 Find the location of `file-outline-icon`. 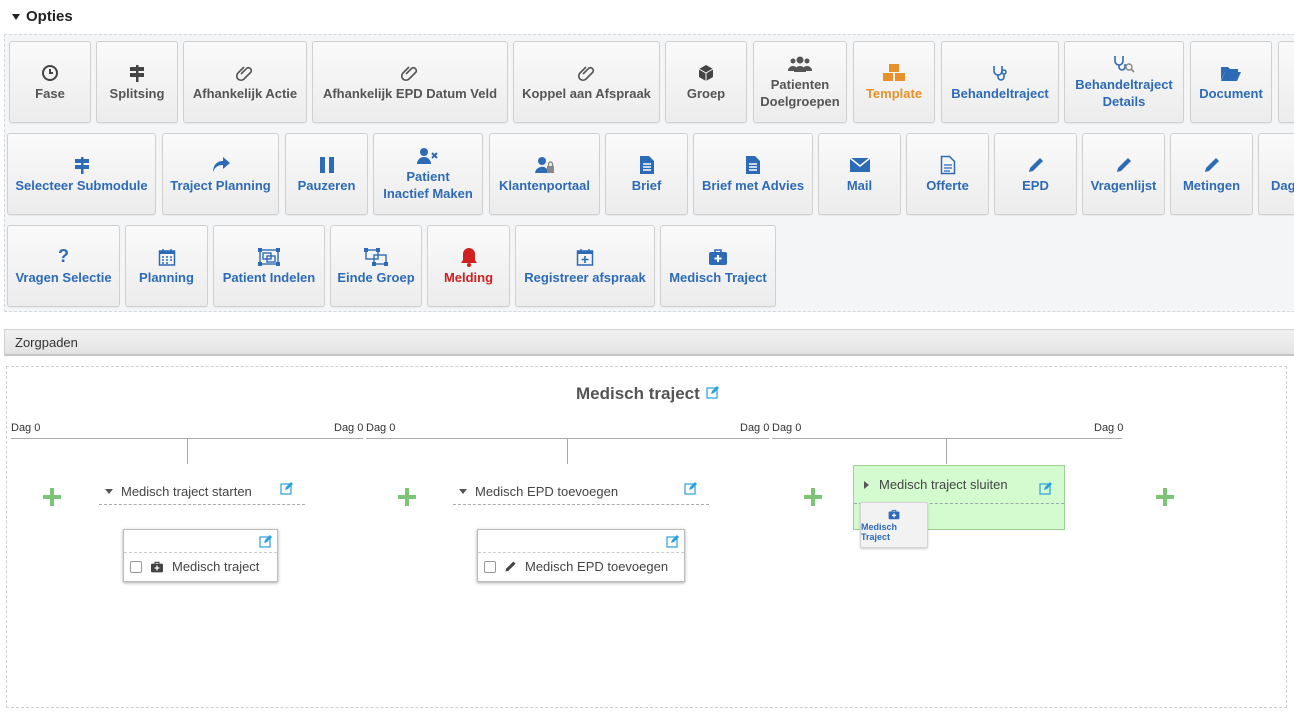

file-outline-icon is located at coordinates (948, 165).